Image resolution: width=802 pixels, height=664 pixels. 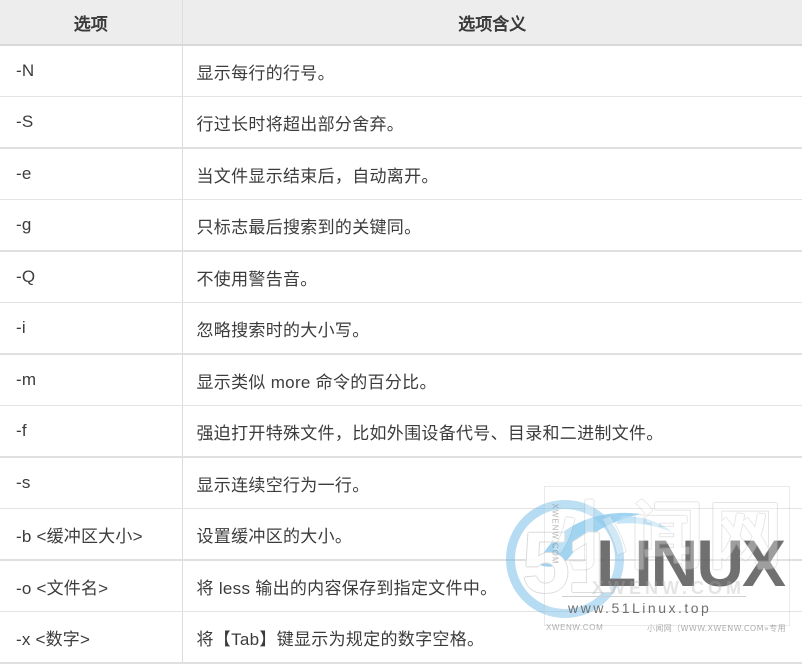 I want to click on cell-meaning: 将 less 输出的内容保存到指定文件中。, so click(x=492, y=586).